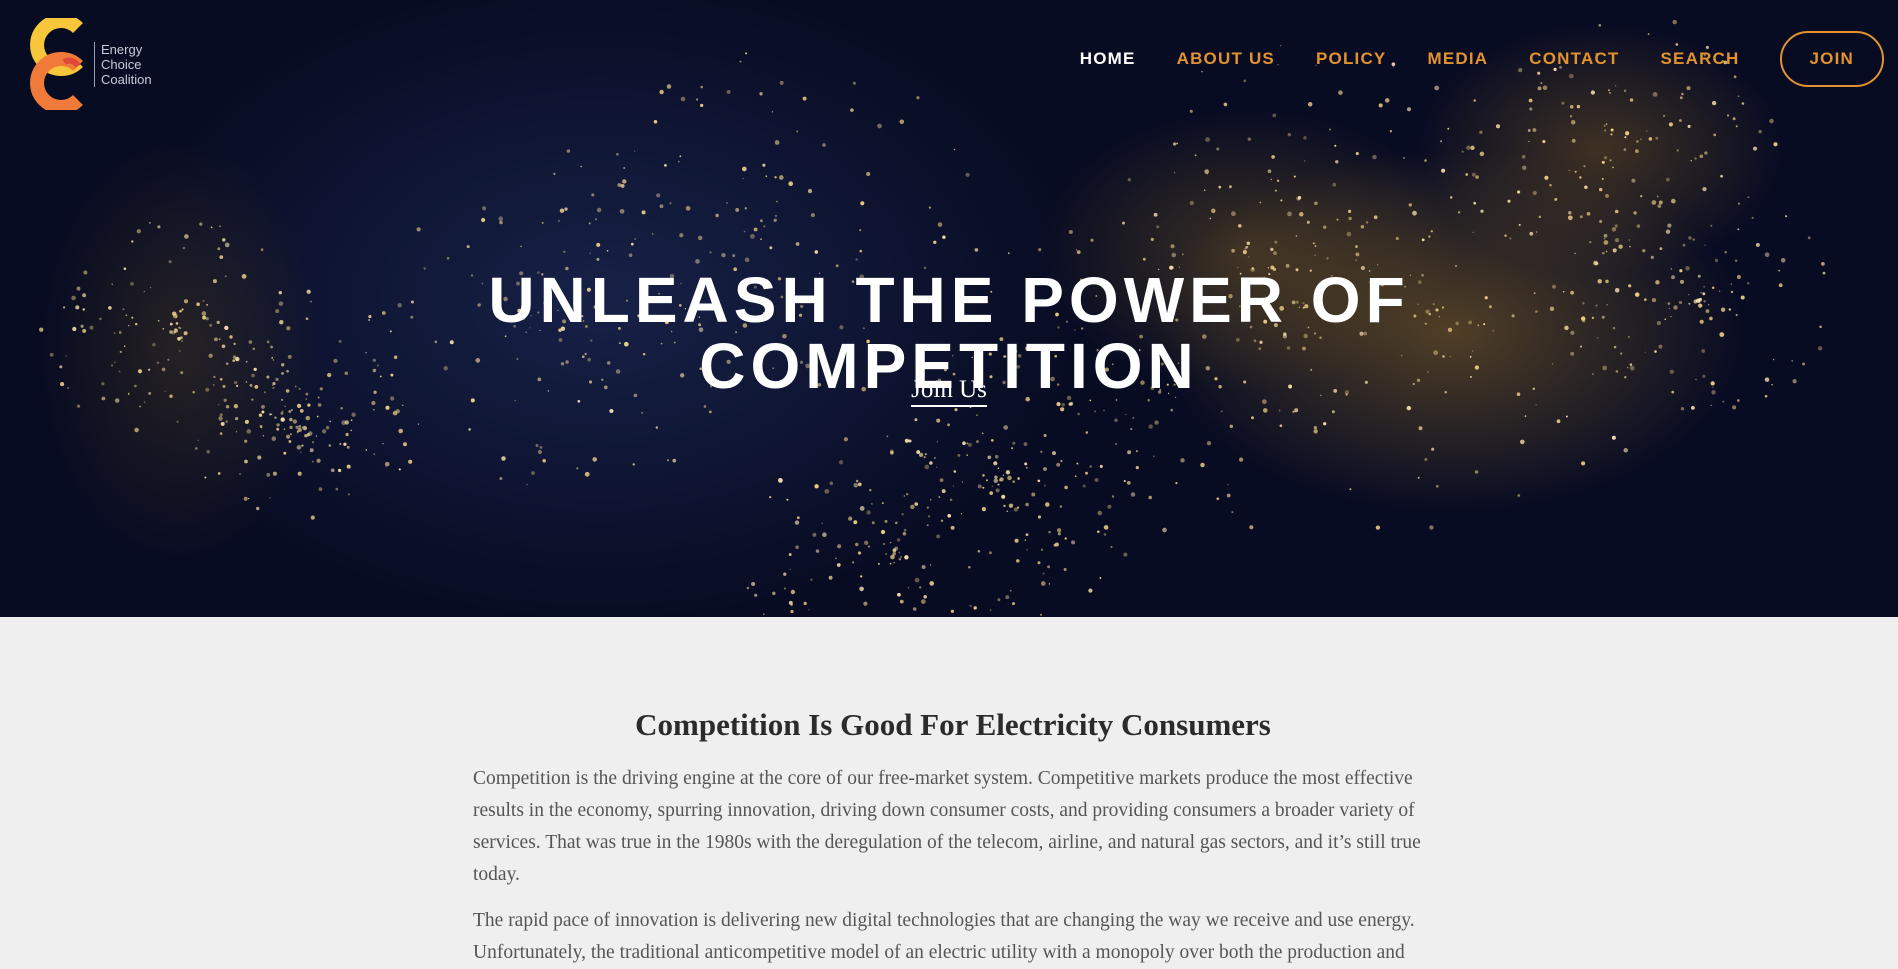  Describe the element at coordinates (56, 64) in the screenshot. I see `logo-mark-icon` at that location.